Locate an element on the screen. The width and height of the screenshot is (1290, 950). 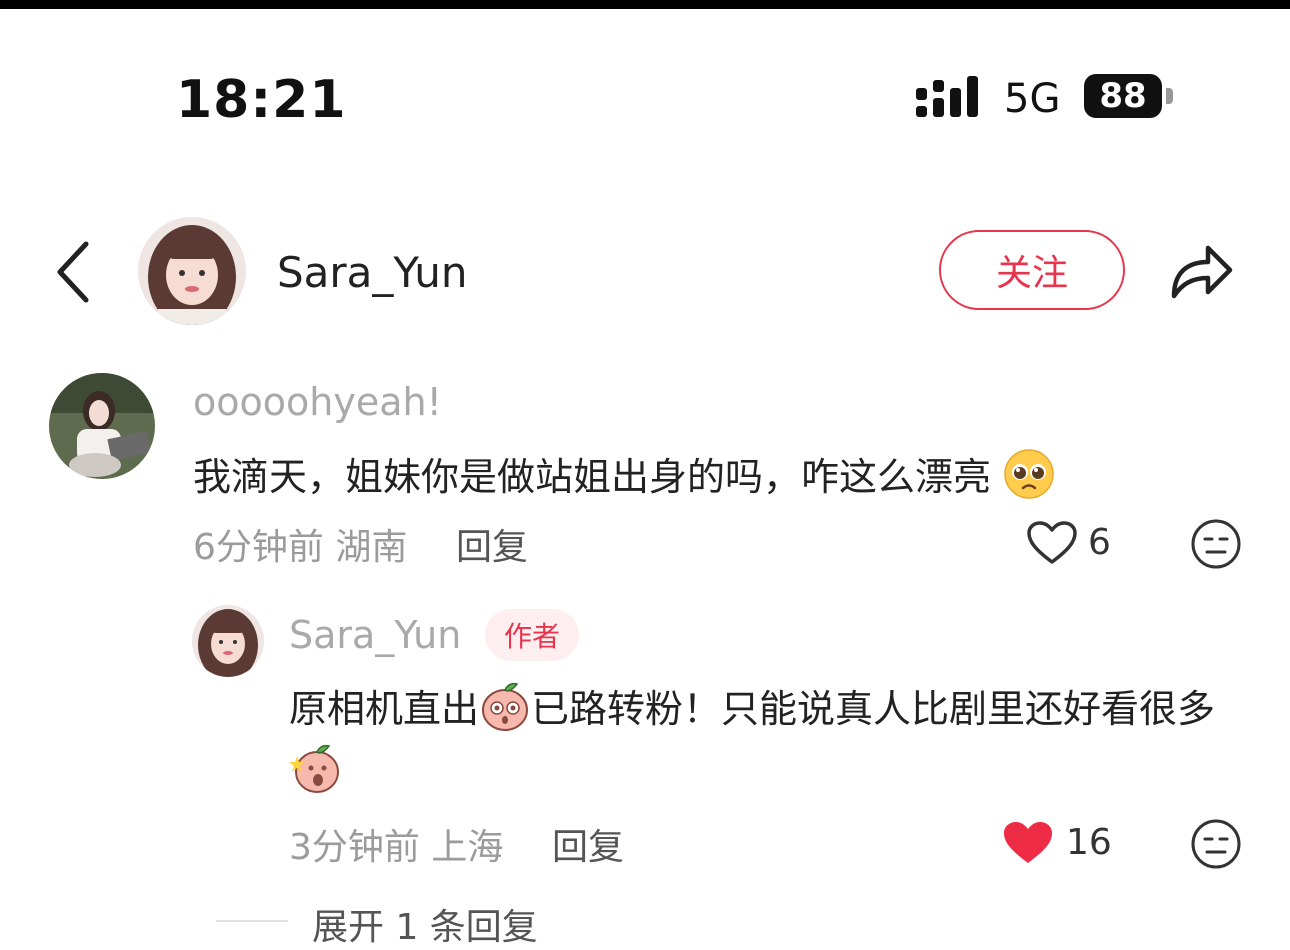
header-username: Sara_Yun is located at coordinates (372, 272).